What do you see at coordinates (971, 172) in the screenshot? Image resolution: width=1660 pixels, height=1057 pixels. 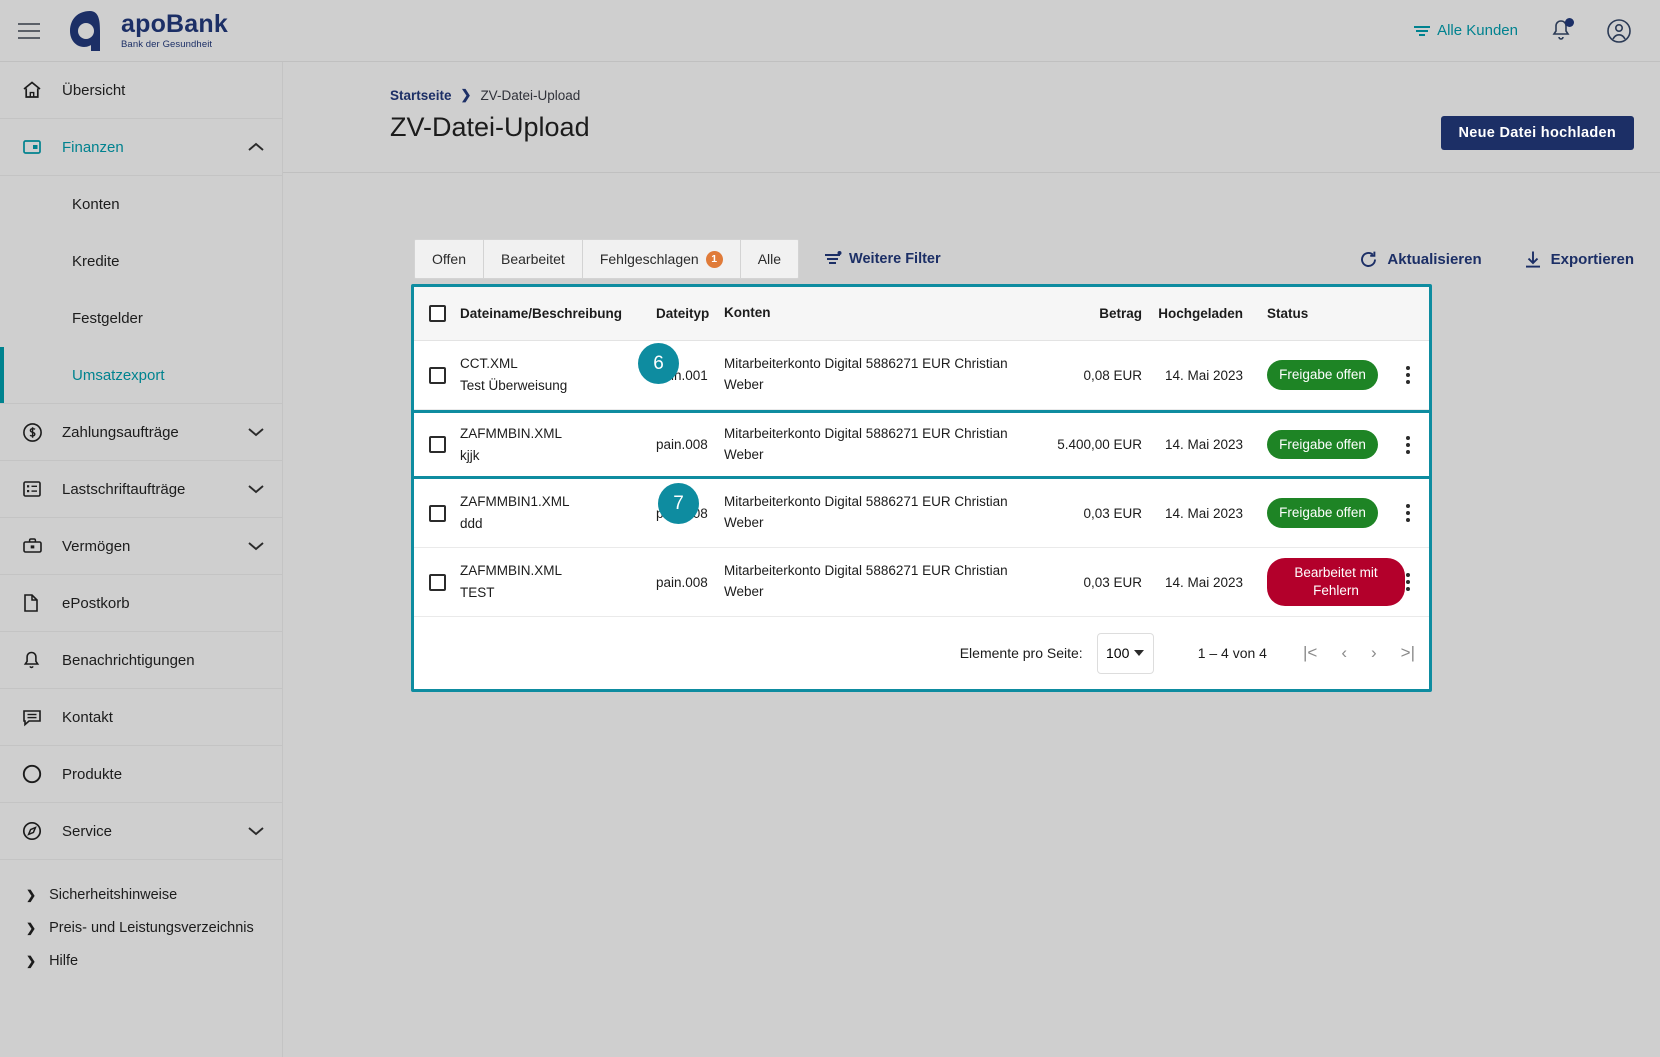 I see `header-divider` at bounding box center [971, 172].